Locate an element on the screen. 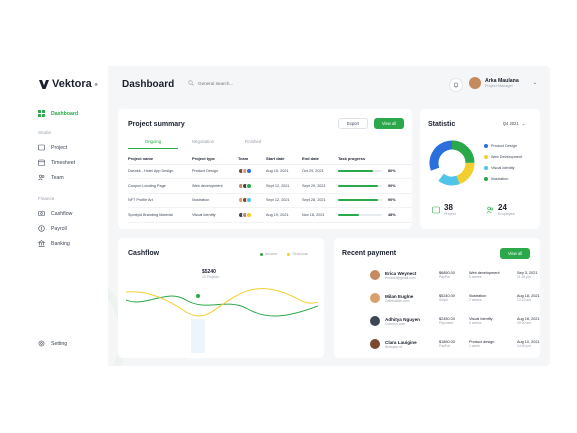  project-count-label: Project is located at coordinates (450, 214).